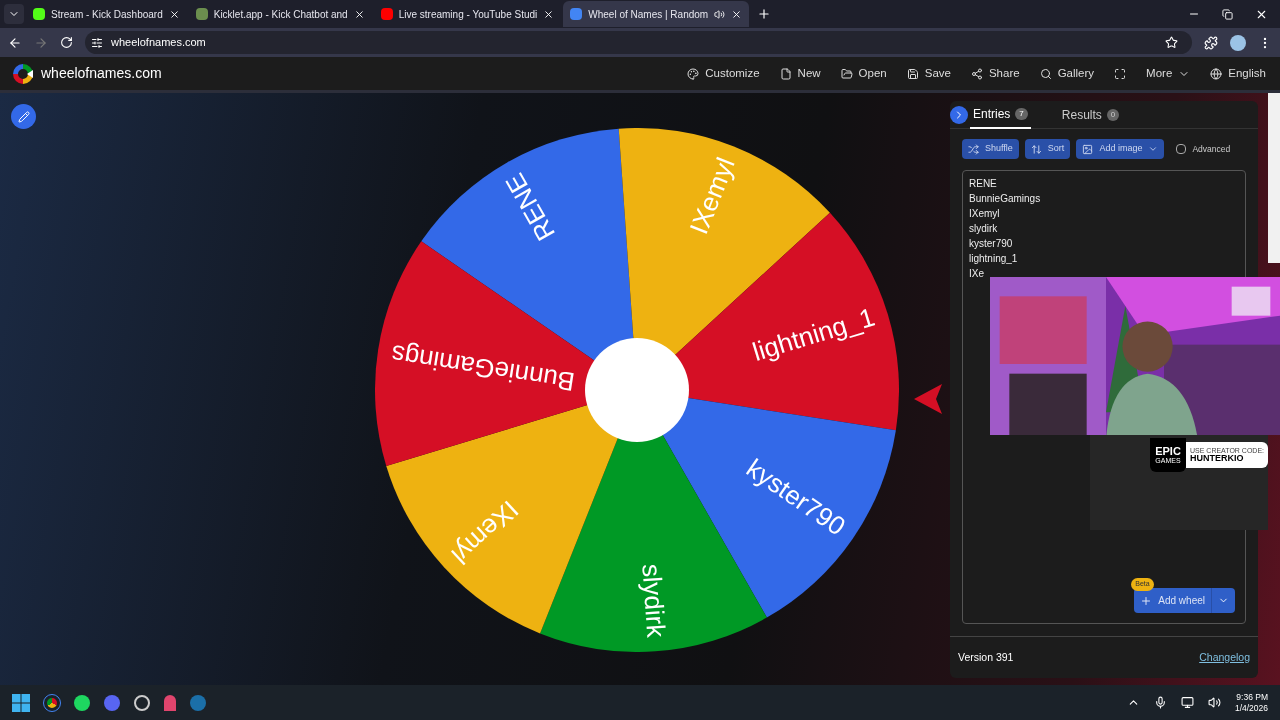  What do you see at coordinates (1171, 42) in the screenshot?
I see `bookmark-icon` at bounding box center [1171, 42].